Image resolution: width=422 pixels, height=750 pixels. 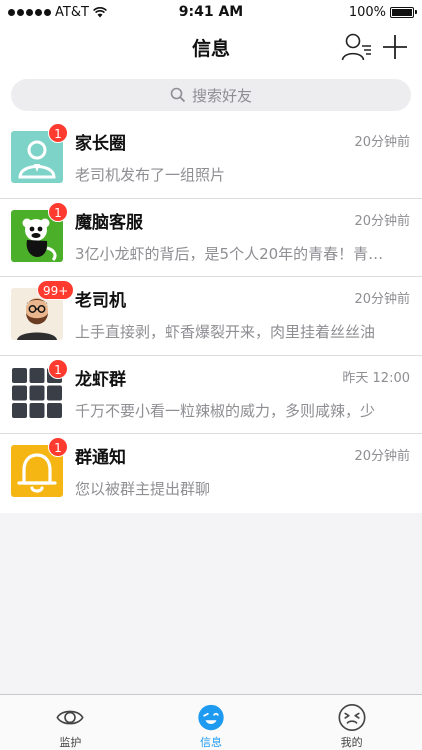 I want to click on chat-row-group-notice: 1 群通知 20分钟前 您以被群主提出群聊, so click(x=211, y=473).